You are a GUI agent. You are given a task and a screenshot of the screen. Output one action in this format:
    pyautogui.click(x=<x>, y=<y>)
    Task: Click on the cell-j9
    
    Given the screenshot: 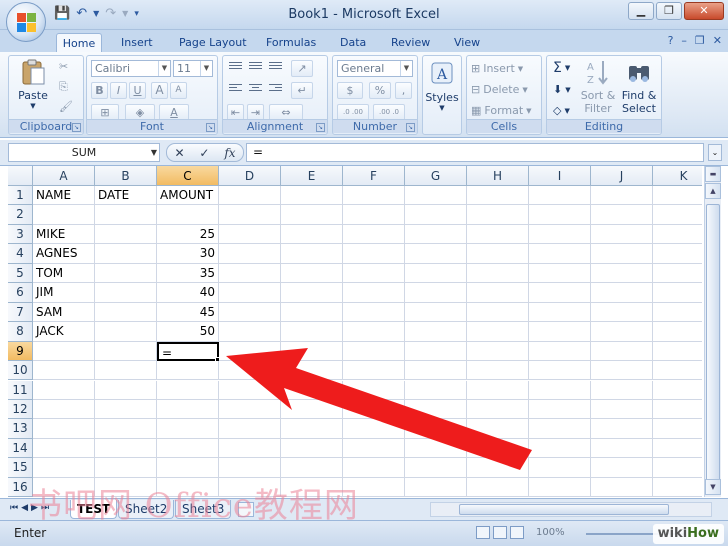 What is the action you would take?
    pyautogui.click(x=622, y=351)
    